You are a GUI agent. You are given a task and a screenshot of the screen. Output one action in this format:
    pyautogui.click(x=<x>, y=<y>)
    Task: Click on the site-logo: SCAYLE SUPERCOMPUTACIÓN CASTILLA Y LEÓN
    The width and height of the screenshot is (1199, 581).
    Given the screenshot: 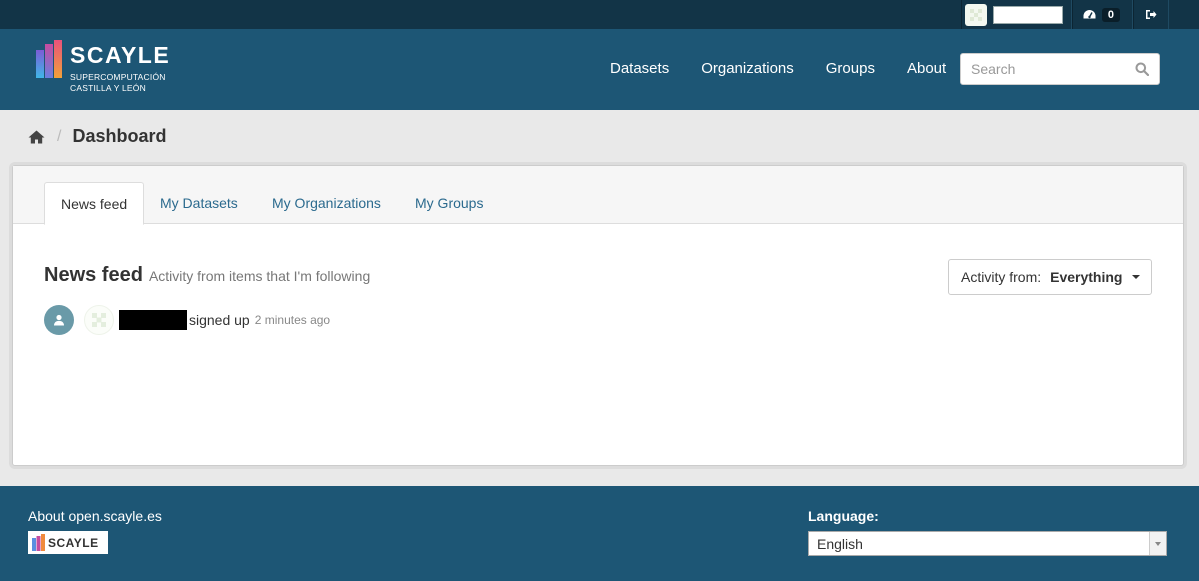 What is the action you would take?
    pyautogui.click(x=103, y=67)
    